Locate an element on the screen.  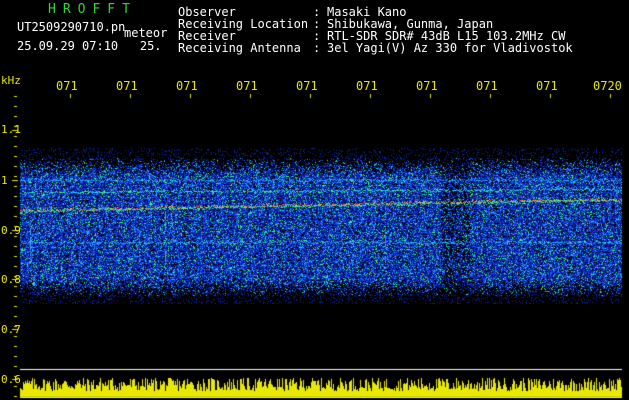
y-tick-label: 1 is located at coordinates (4, 180).